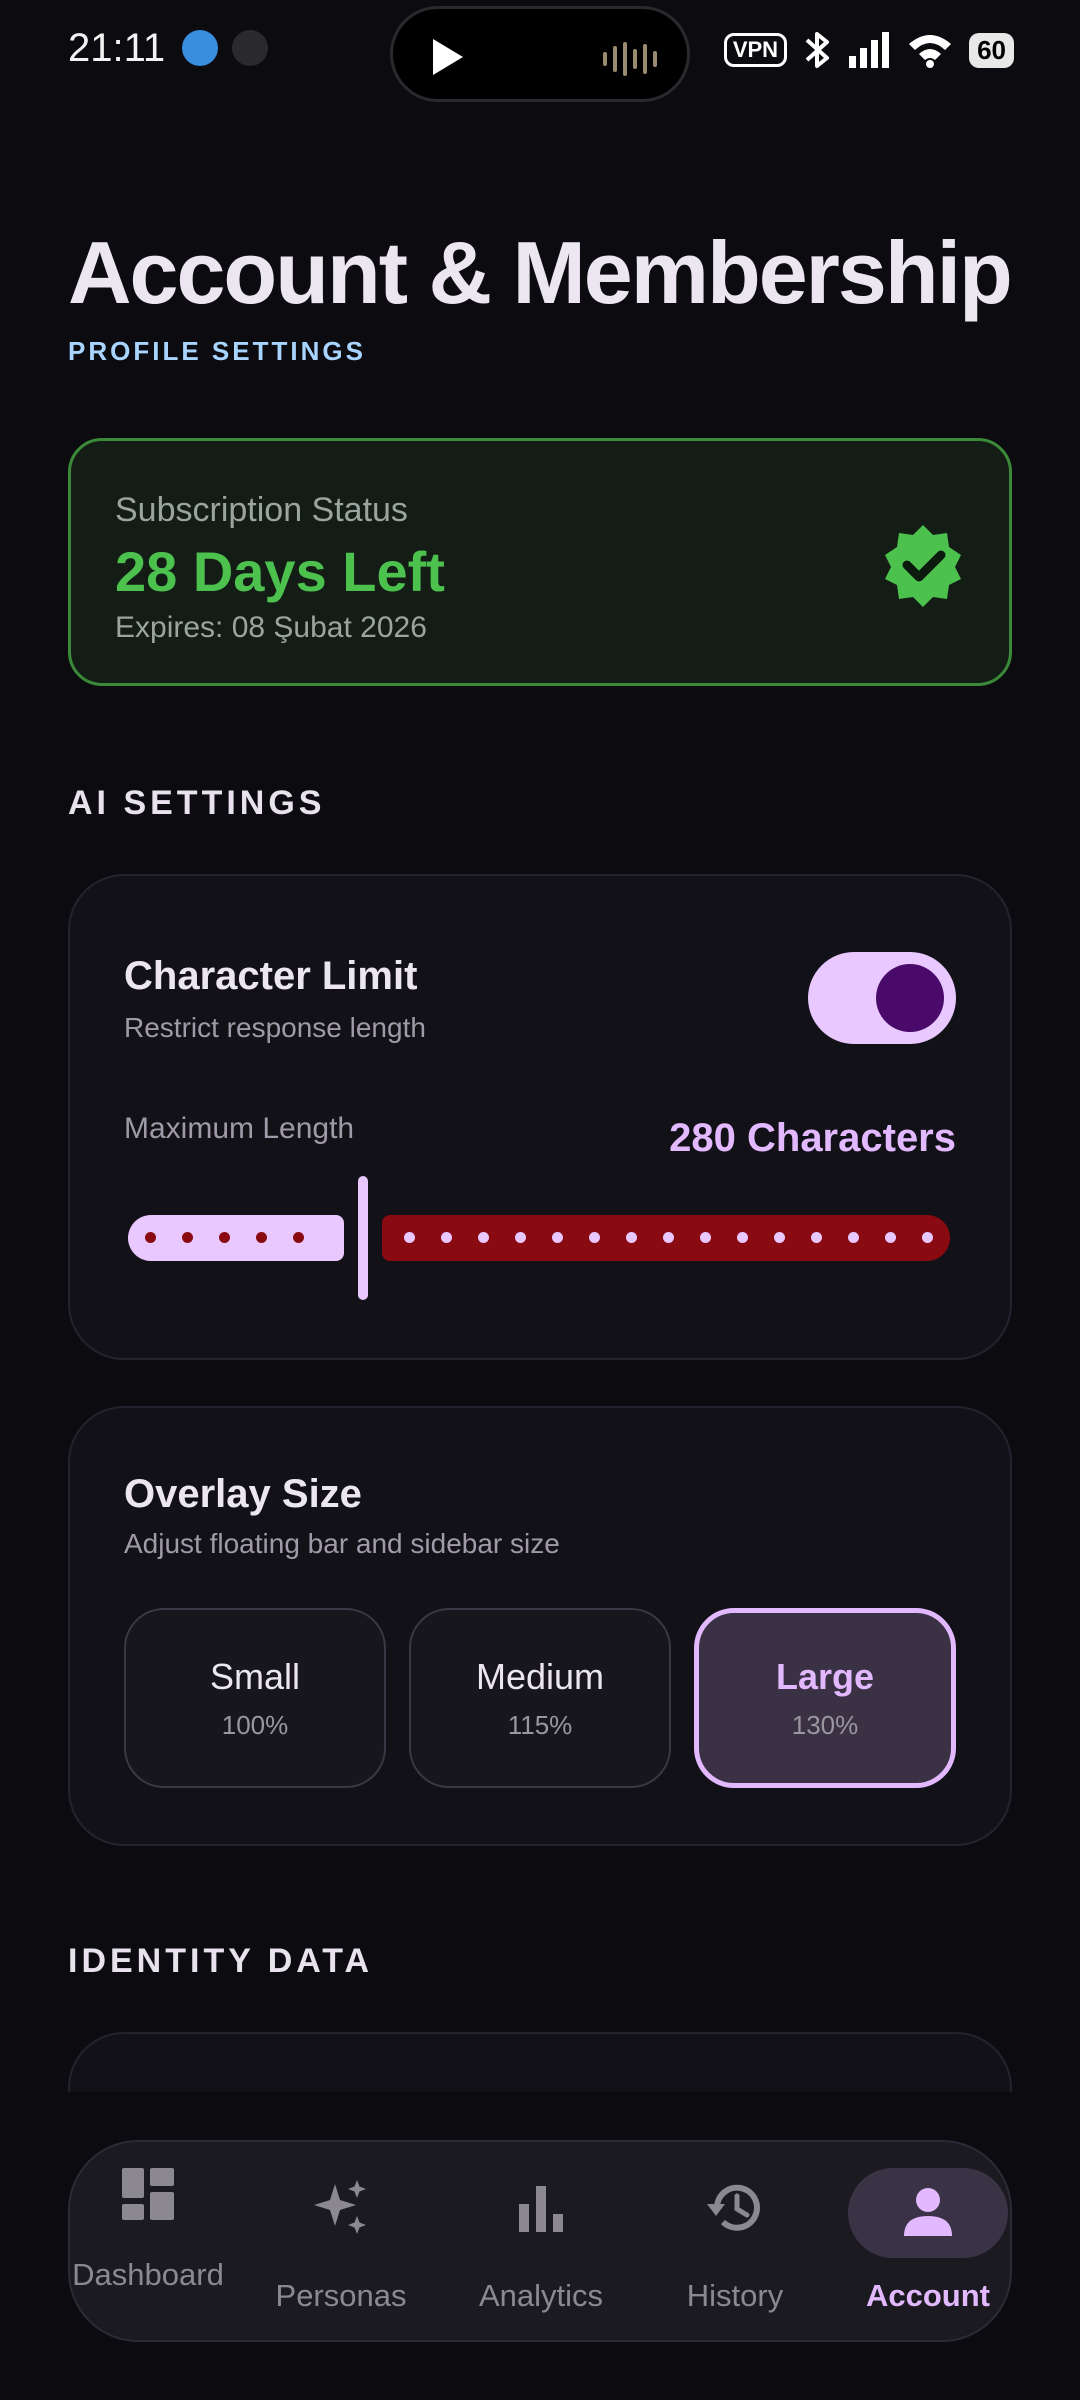 This screenshot has height=2400, width=1080. I want to click on character-limit-toggle, so click(882, 998).